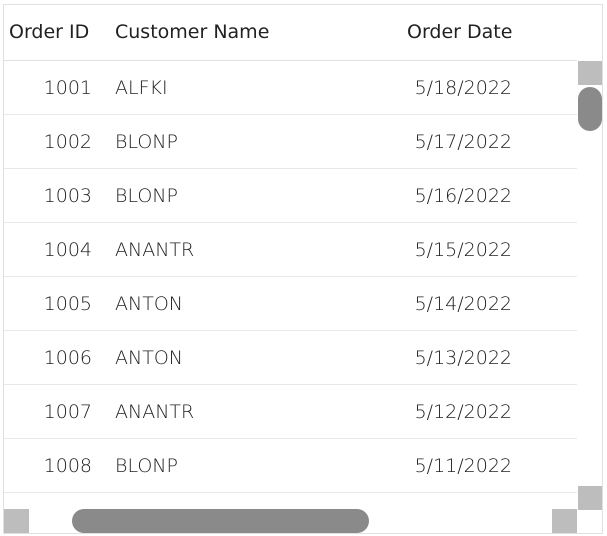 This screenshot has width=607, height=536. What do you see at coordinates (67, 412) in the screenshot?
I see `cell-order-id: 1007` at bounding box center [67, 412].